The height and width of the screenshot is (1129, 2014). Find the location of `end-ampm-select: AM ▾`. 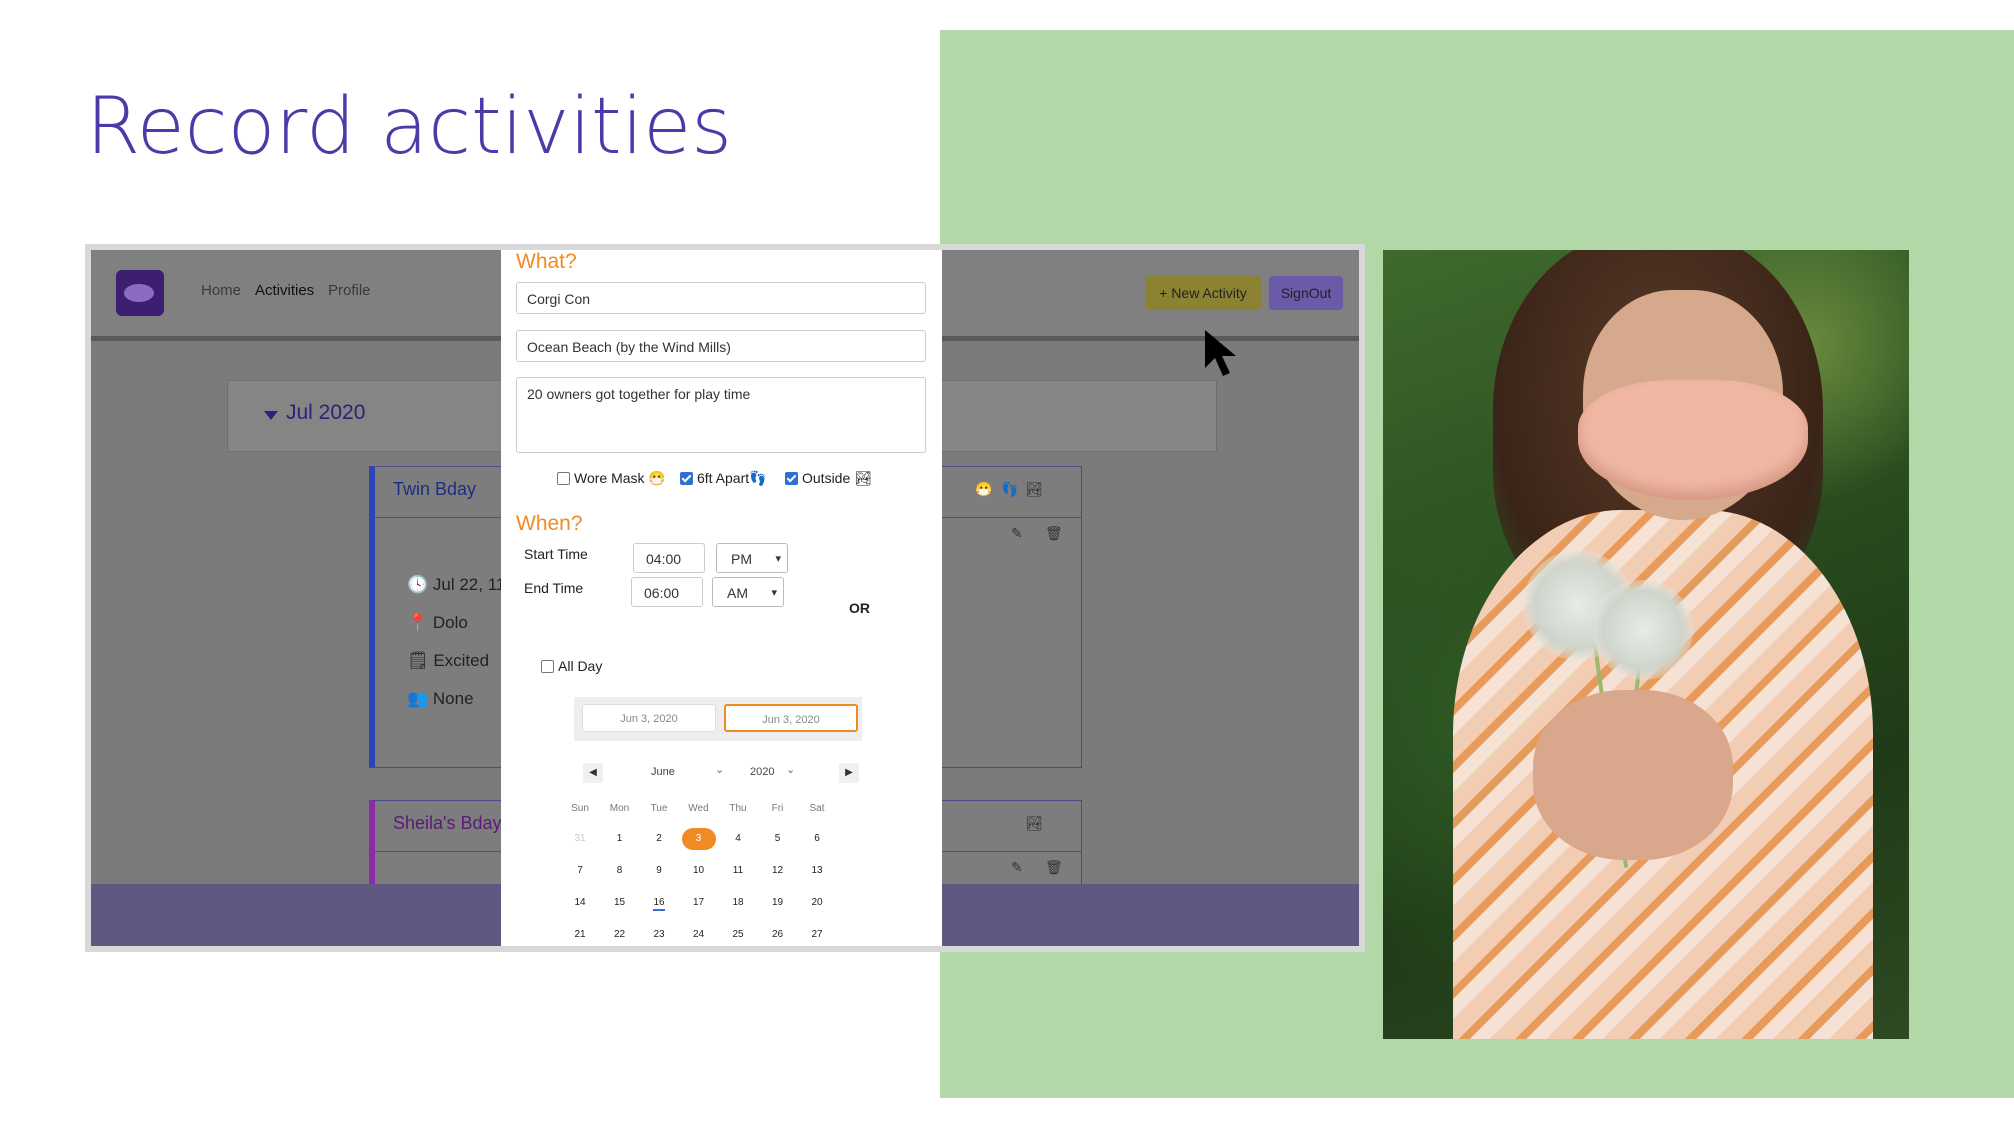

end-ampm-select: AM ▾ is located at coordinates (748, 592).